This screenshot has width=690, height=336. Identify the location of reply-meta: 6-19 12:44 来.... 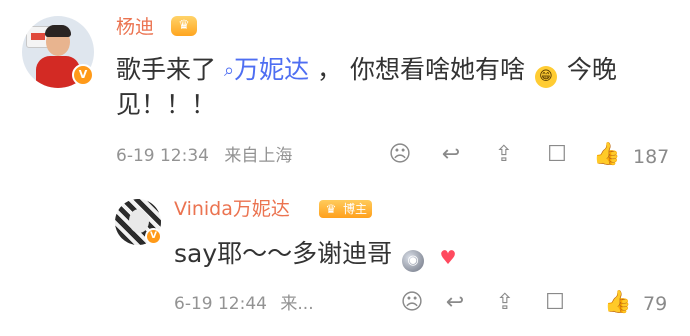
(244, 304).